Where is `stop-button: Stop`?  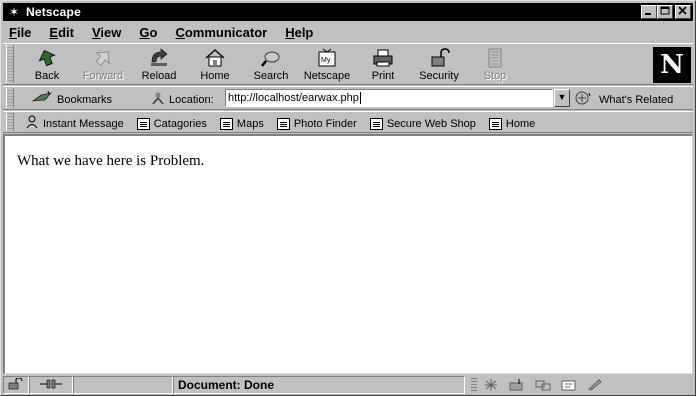 stop-button: Stop is located at coordinates (495, 65).